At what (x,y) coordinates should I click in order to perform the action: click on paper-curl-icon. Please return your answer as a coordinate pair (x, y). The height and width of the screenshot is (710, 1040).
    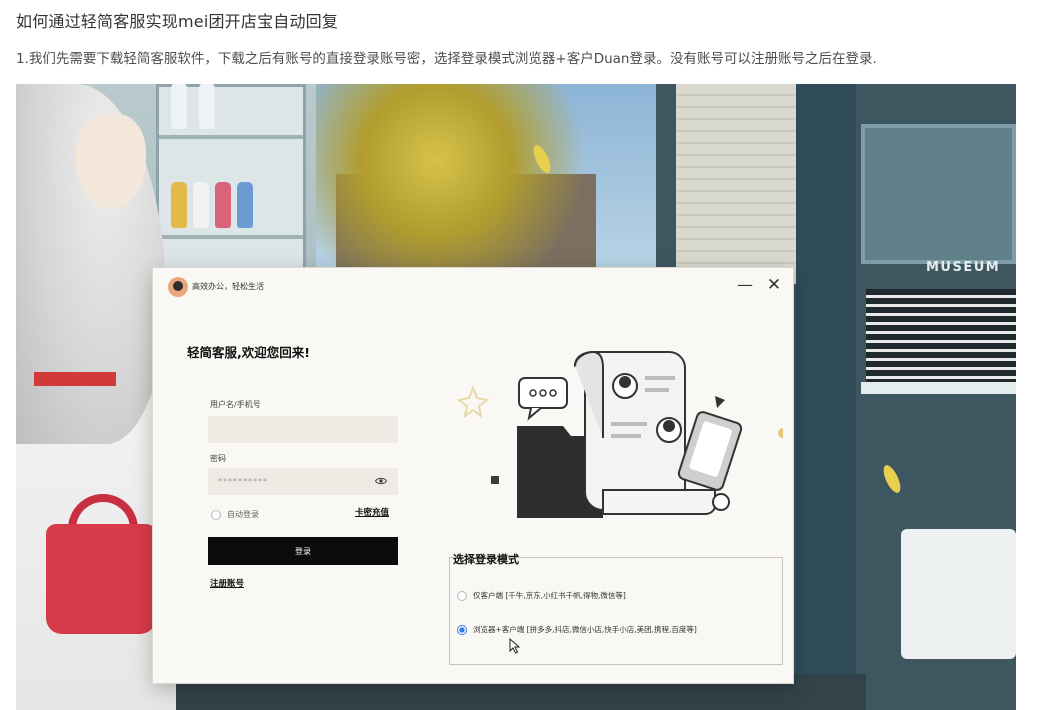
    Looking at the image, I should click on (666, 502).